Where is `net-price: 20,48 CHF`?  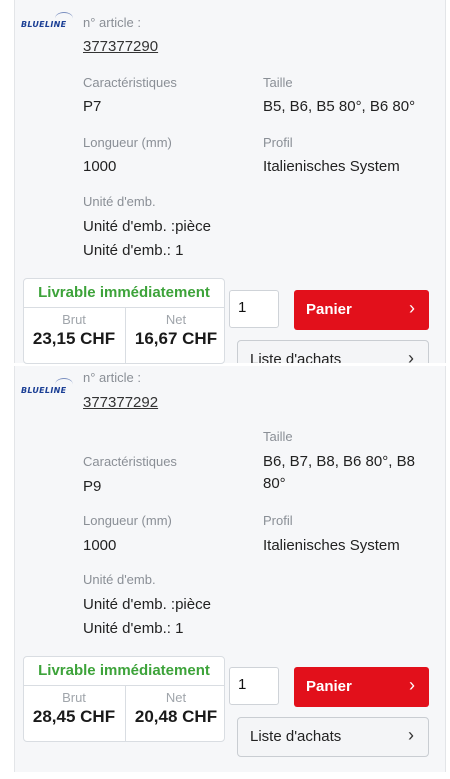 net-price: 20,48 CHF is located at coordinates (176, 716).